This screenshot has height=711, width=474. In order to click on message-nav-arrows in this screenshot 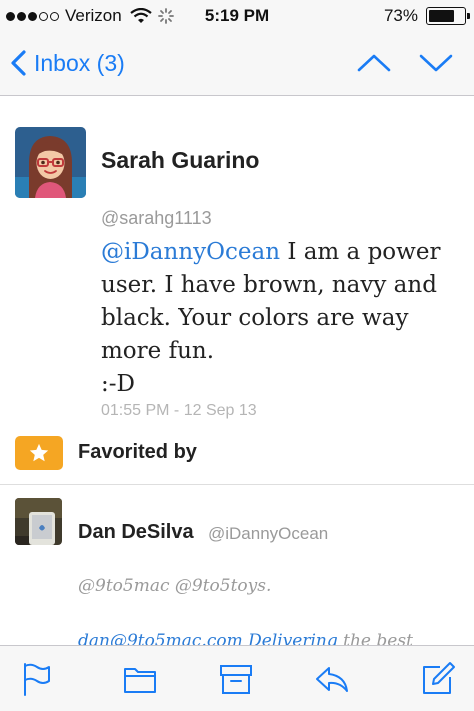, I will do `click(405, 63)`.